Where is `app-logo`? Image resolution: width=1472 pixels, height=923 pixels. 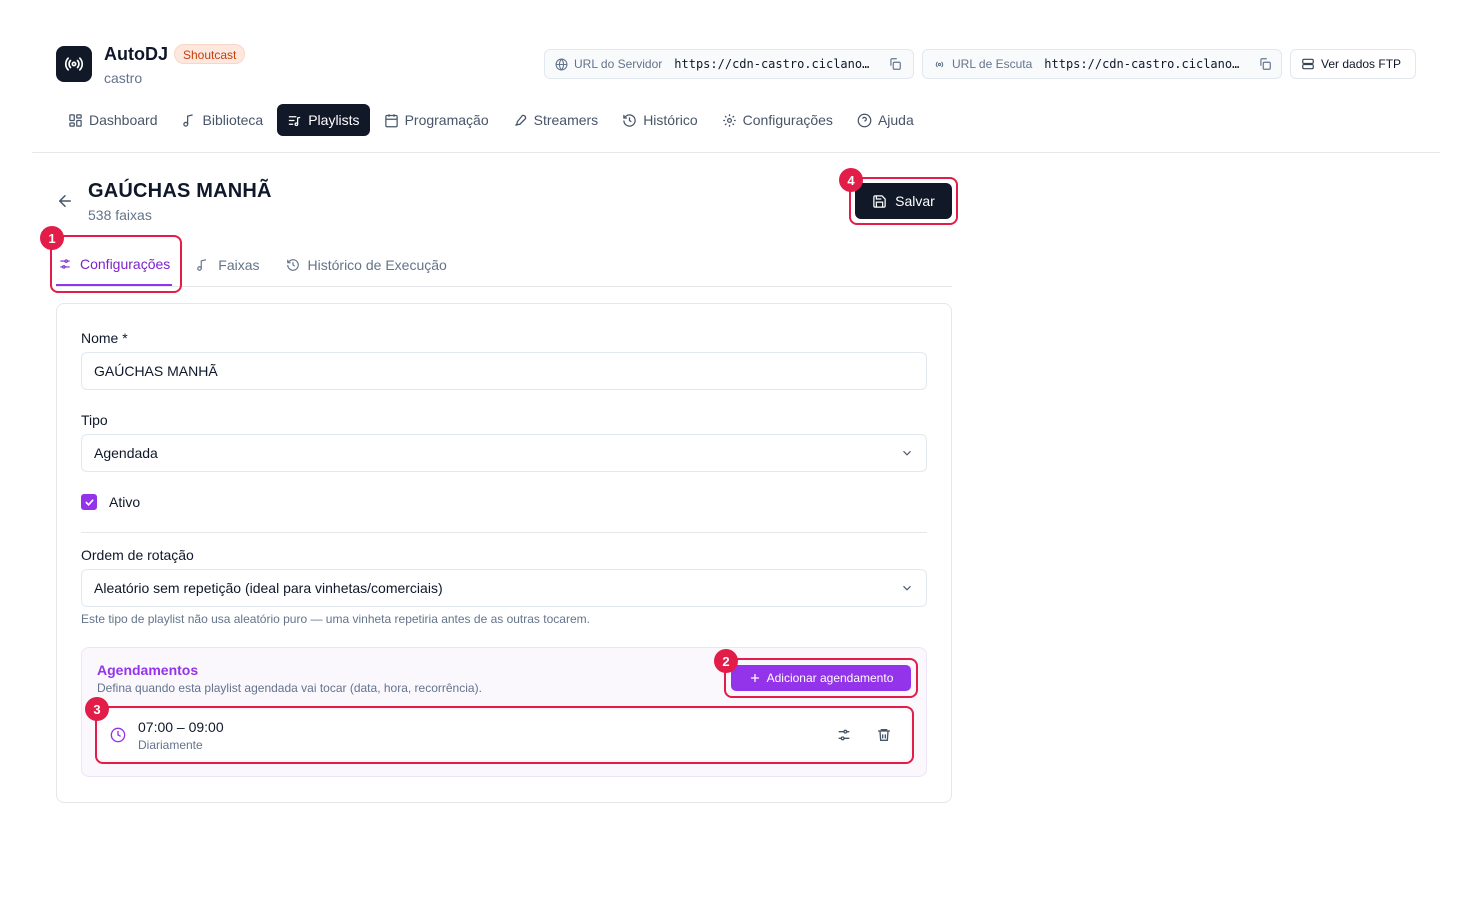
app-logo is located at coordinates (74, 64).